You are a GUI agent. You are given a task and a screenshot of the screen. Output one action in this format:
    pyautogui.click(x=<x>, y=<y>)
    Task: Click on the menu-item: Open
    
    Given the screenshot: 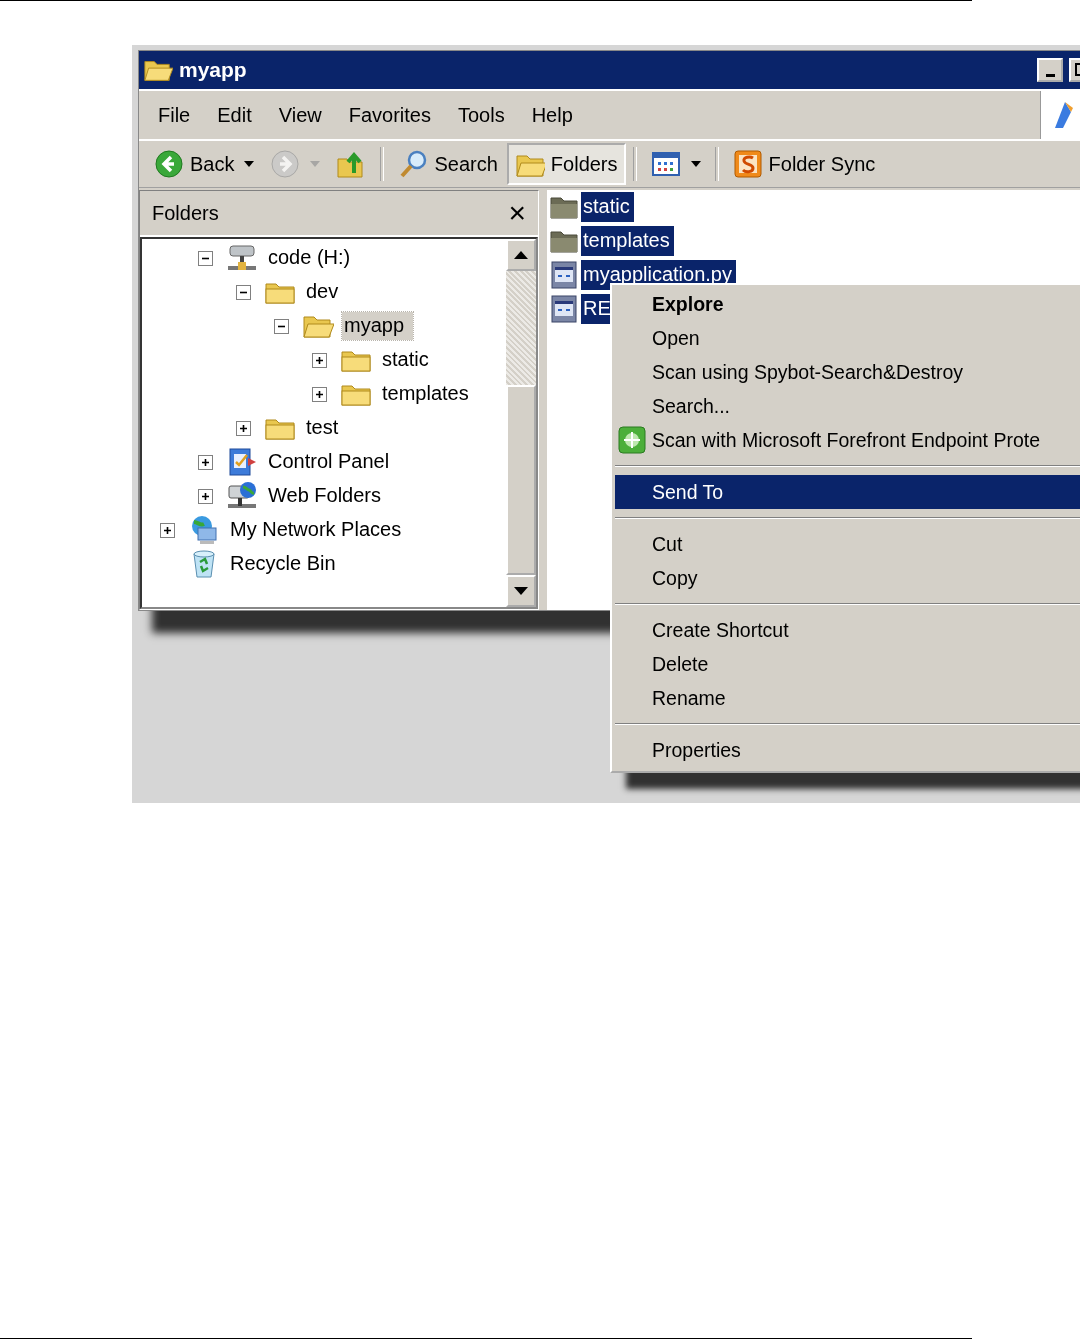 What is the action you would take?
    pyautogui.click(x=847, y=338)
    